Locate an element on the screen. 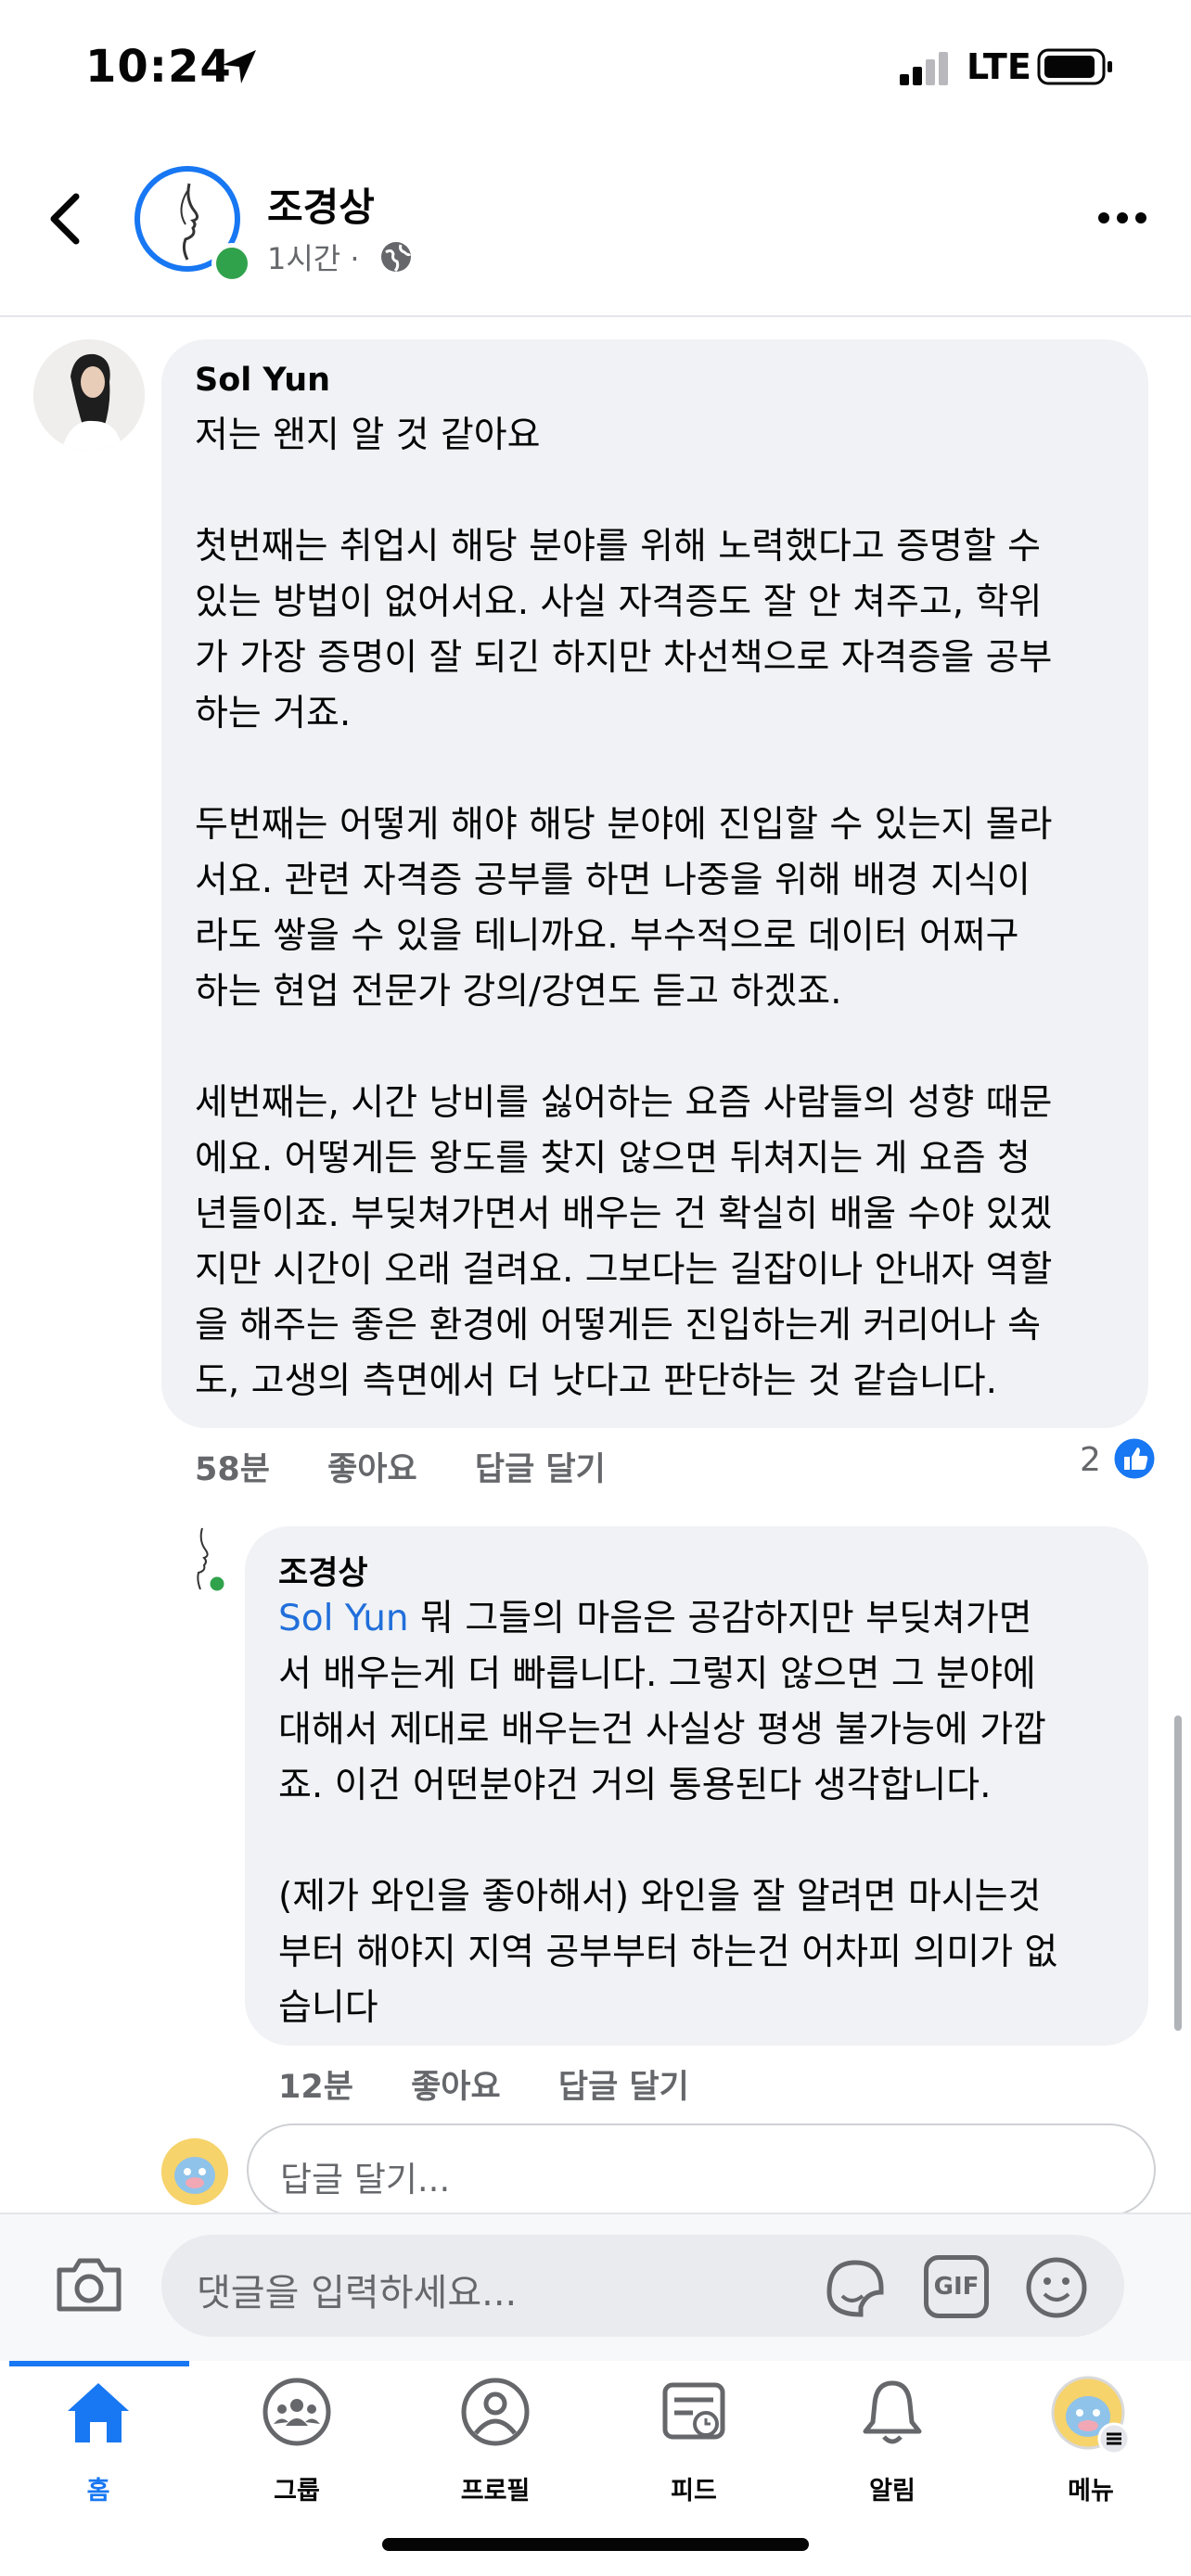 The image size is (1191, 2576). groups-icon is located at coordinates (297, 2412).